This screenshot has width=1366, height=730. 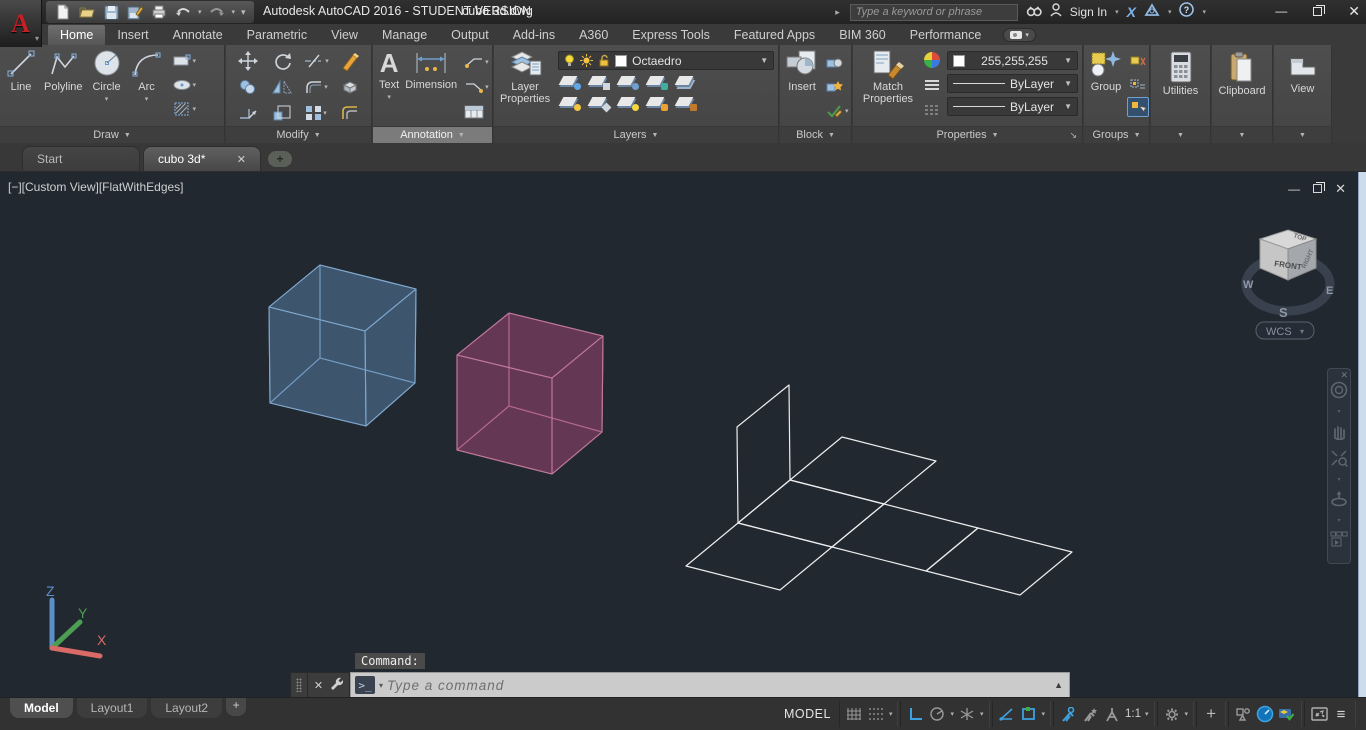 What do you see at coordinates (1068, 714) in the screenshot?
I see `annotation-visibility-toggle` at bounding box center [1068, 714].